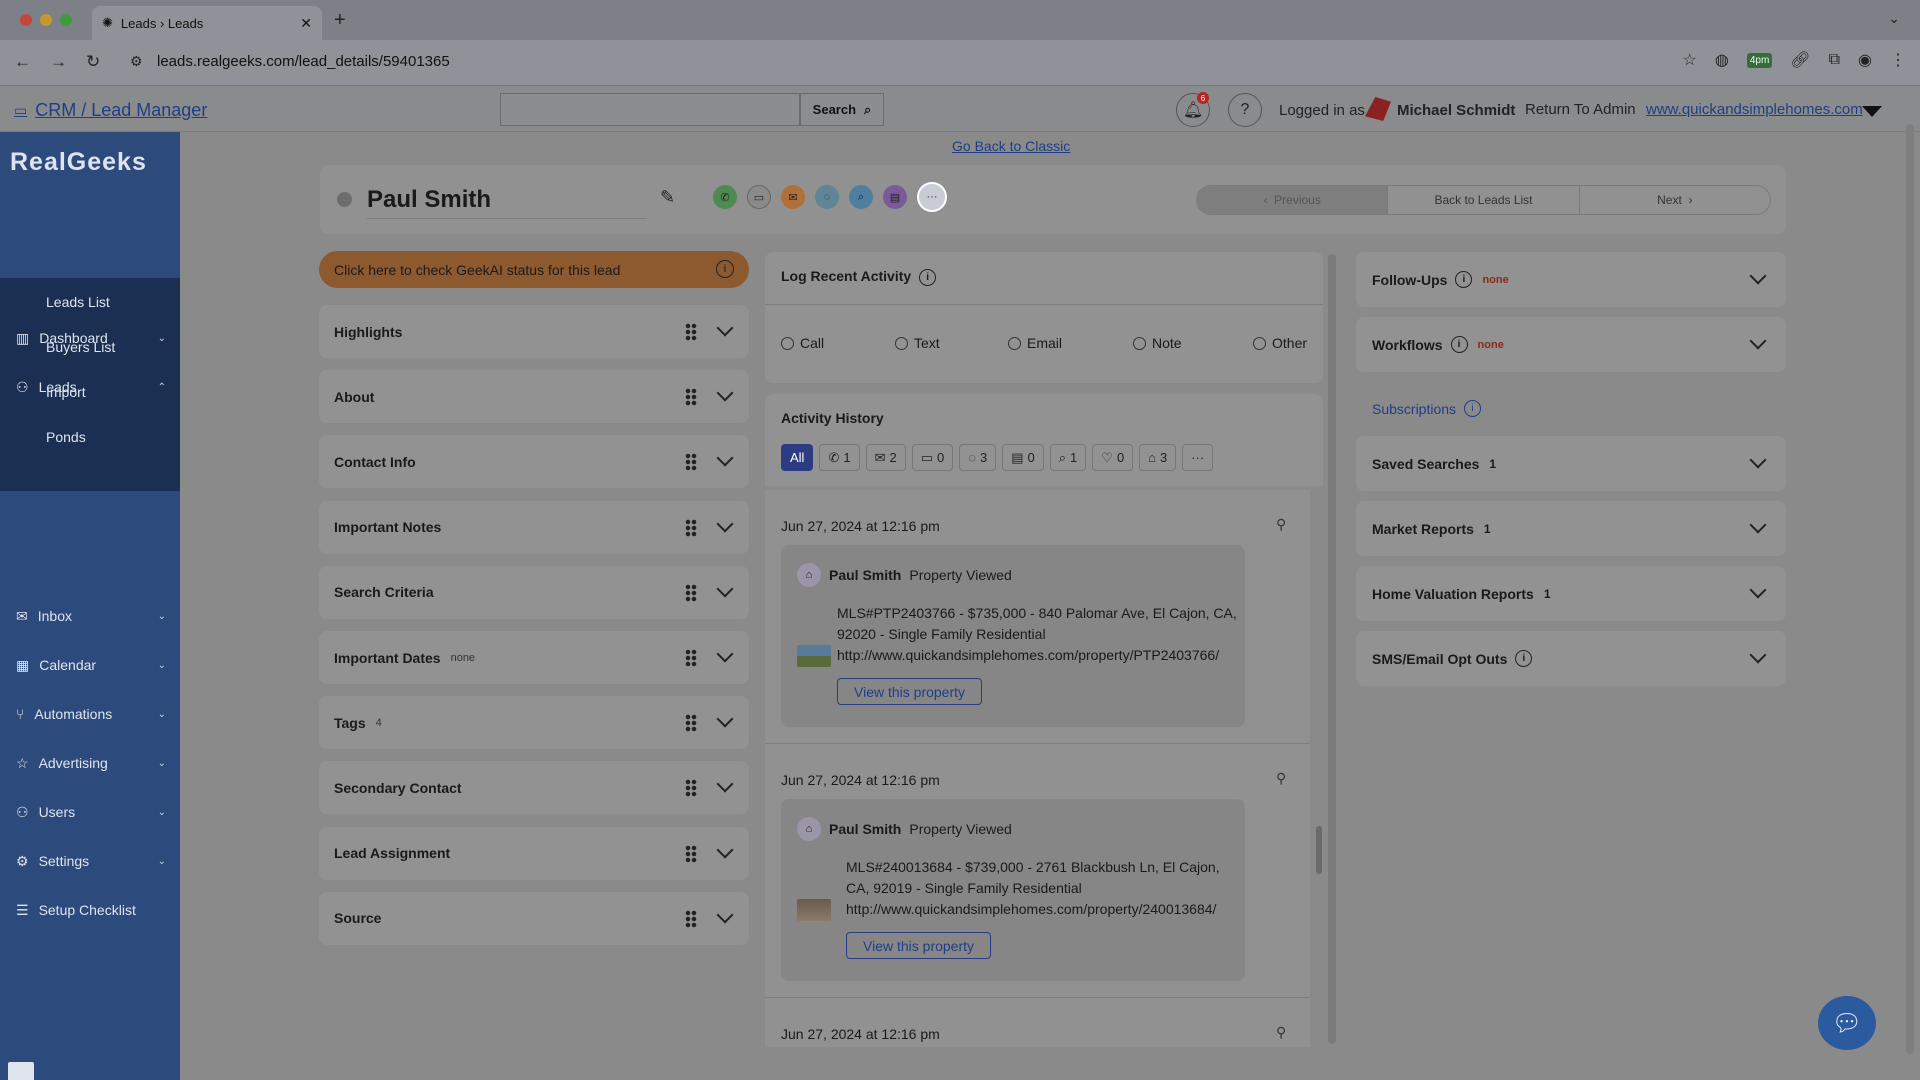 This screenshot has width=1920, height=1080. Describe the element at coordinates (534, 788) in the screenshot. I see `panel-secondary-contact: Secondary Contact` at that location.